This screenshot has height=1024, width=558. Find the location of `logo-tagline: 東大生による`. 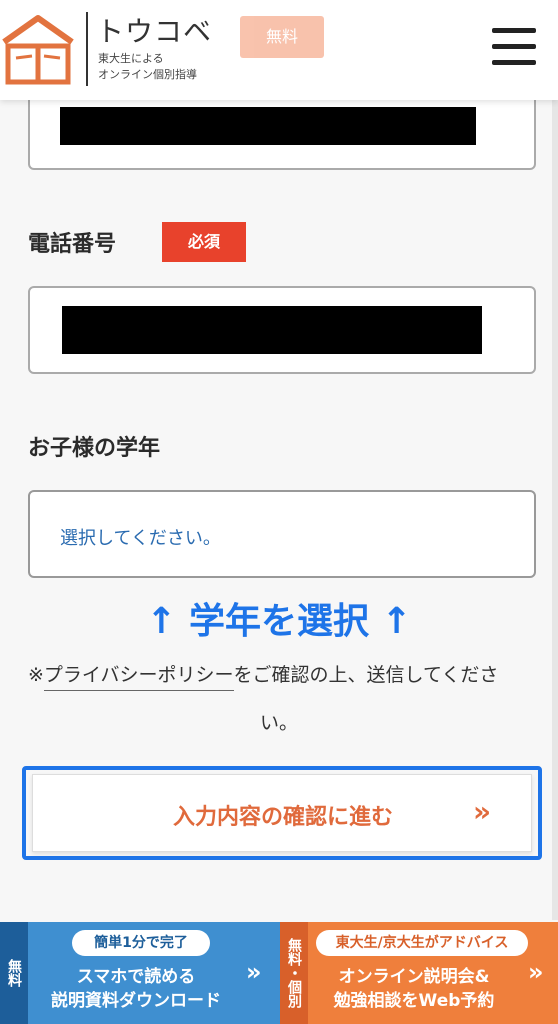

logo-tagline: 東大生による is located at coordinates (131, 58).